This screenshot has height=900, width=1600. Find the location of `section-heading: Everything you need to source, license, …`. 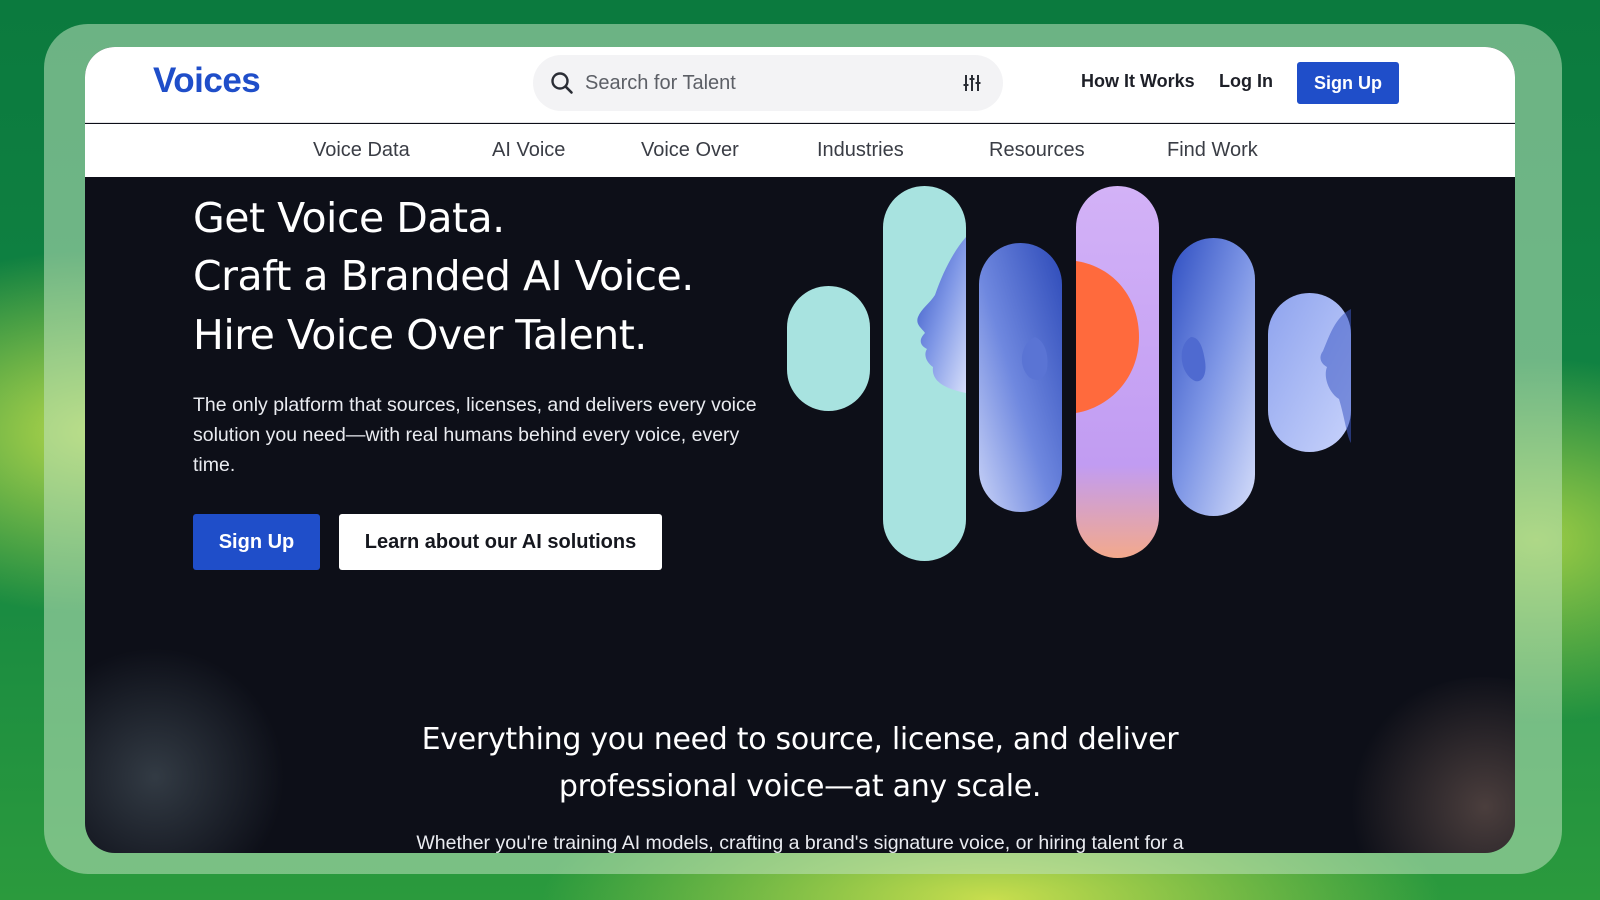

section-heading: Everything you need to source, license, … is located at coordinates (800, 763).